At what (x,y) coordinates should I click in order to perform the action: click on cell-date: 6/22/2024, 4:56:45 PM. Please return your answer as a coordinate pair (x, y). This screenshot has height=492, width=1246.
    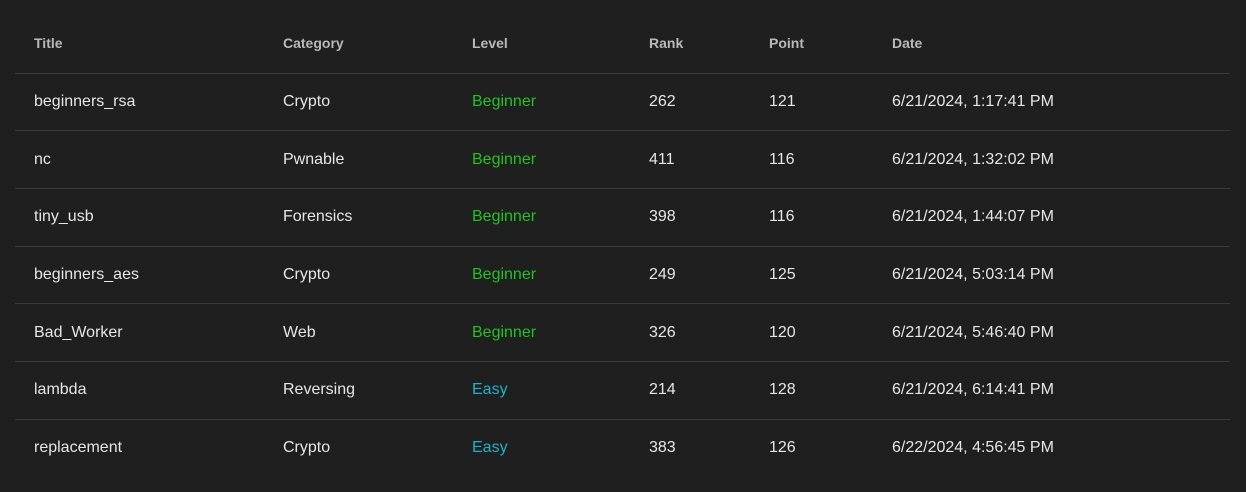
    Looking at the image, I should click on (973, 448).